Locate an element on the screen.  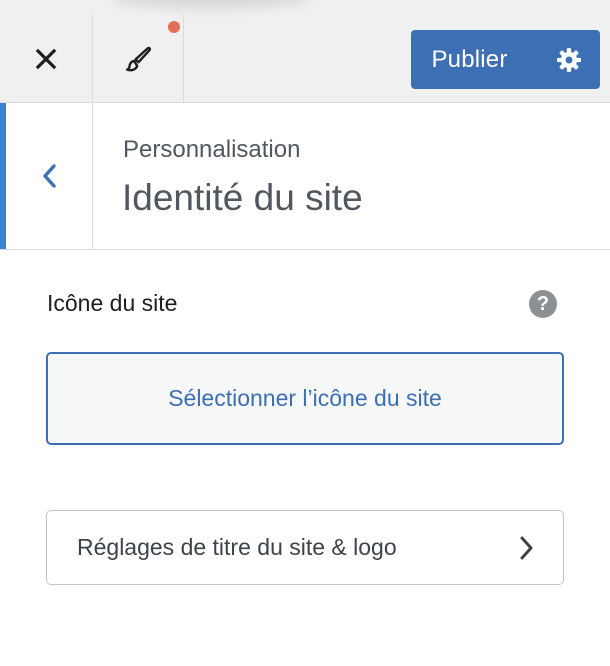
select-site-icon-button: Sélectionner l’icône du site is located at coordinates (305, 398).